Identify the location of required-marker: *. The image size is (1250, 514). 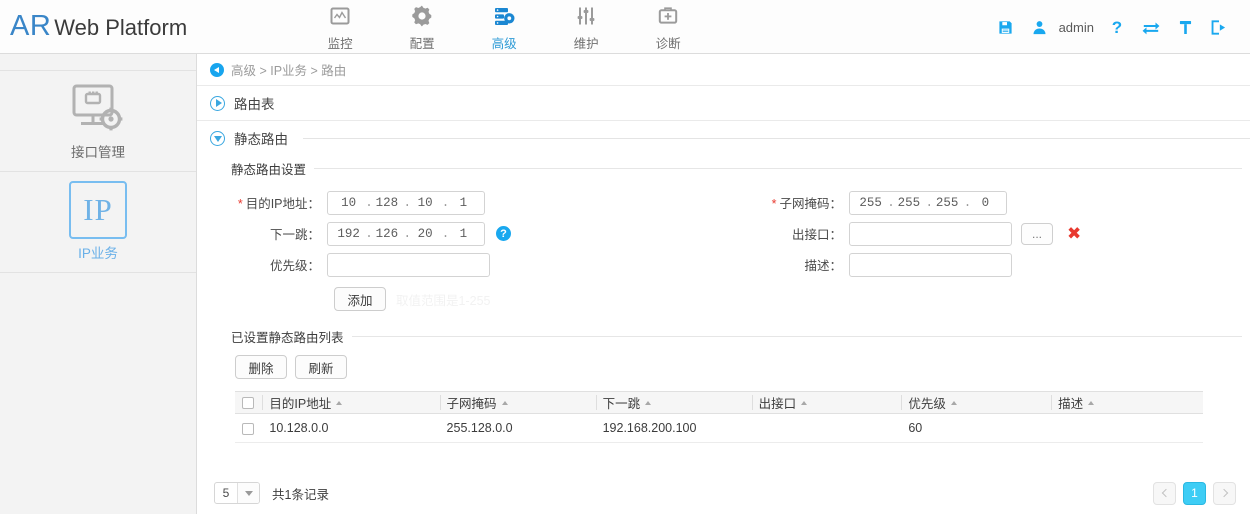
(240, 204).